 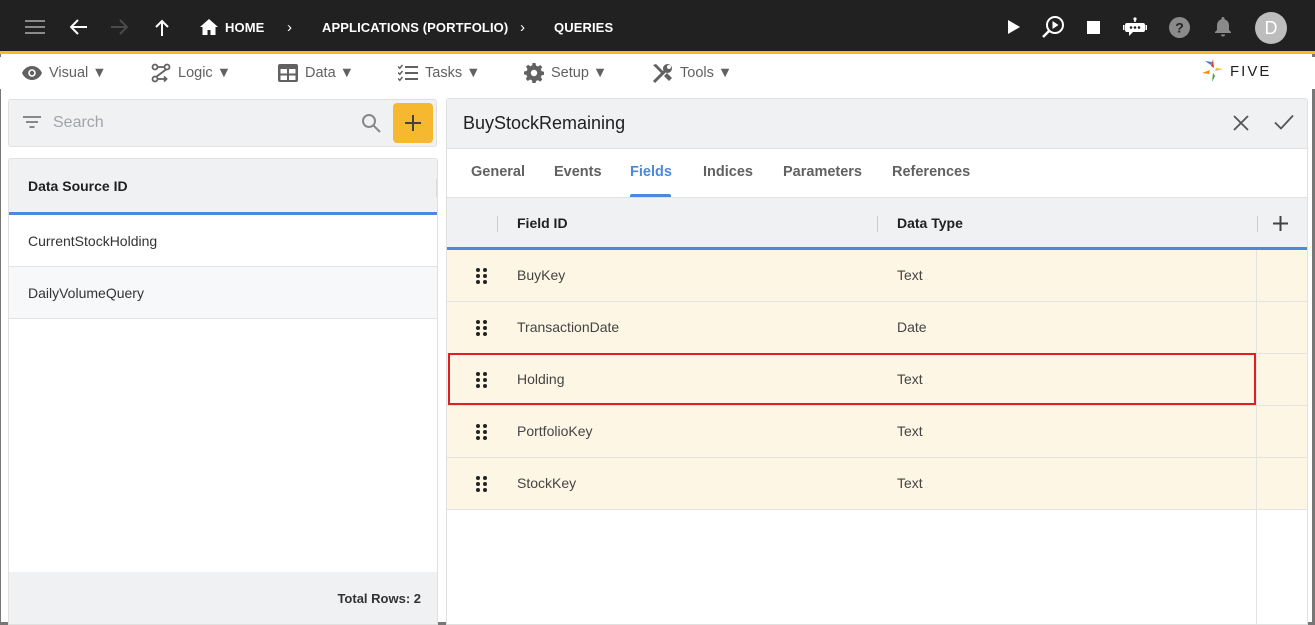 I want to click on table-row: PortfolioKey Text, so click(x=877, y=432).